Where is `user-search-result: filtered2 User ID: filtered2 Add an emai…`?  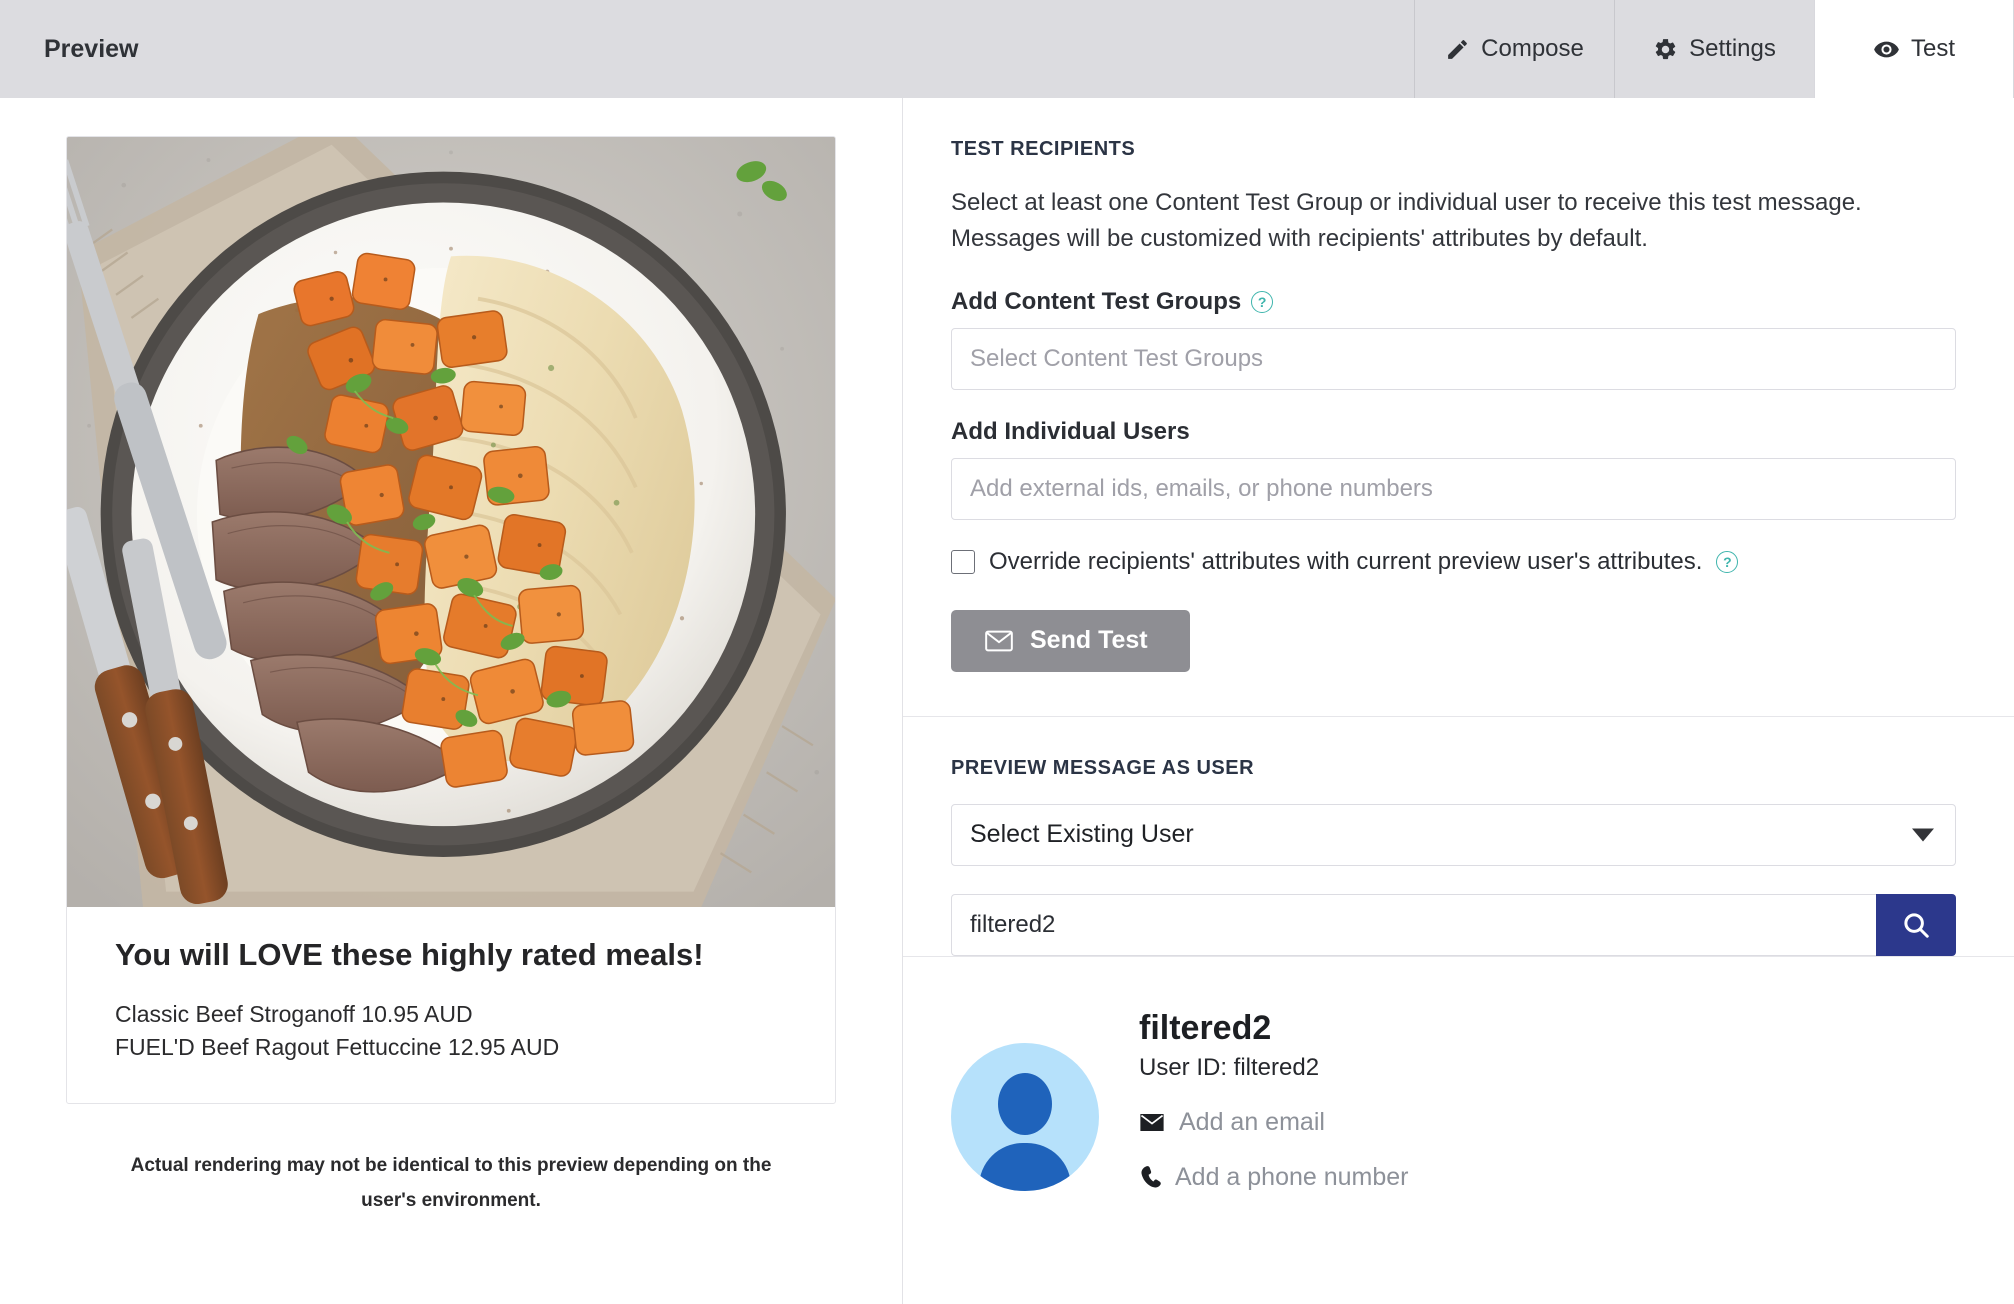 user-search-result: filtered2 User ID: filtered2 Add an emai… is located at coordinates (1458, 1086).